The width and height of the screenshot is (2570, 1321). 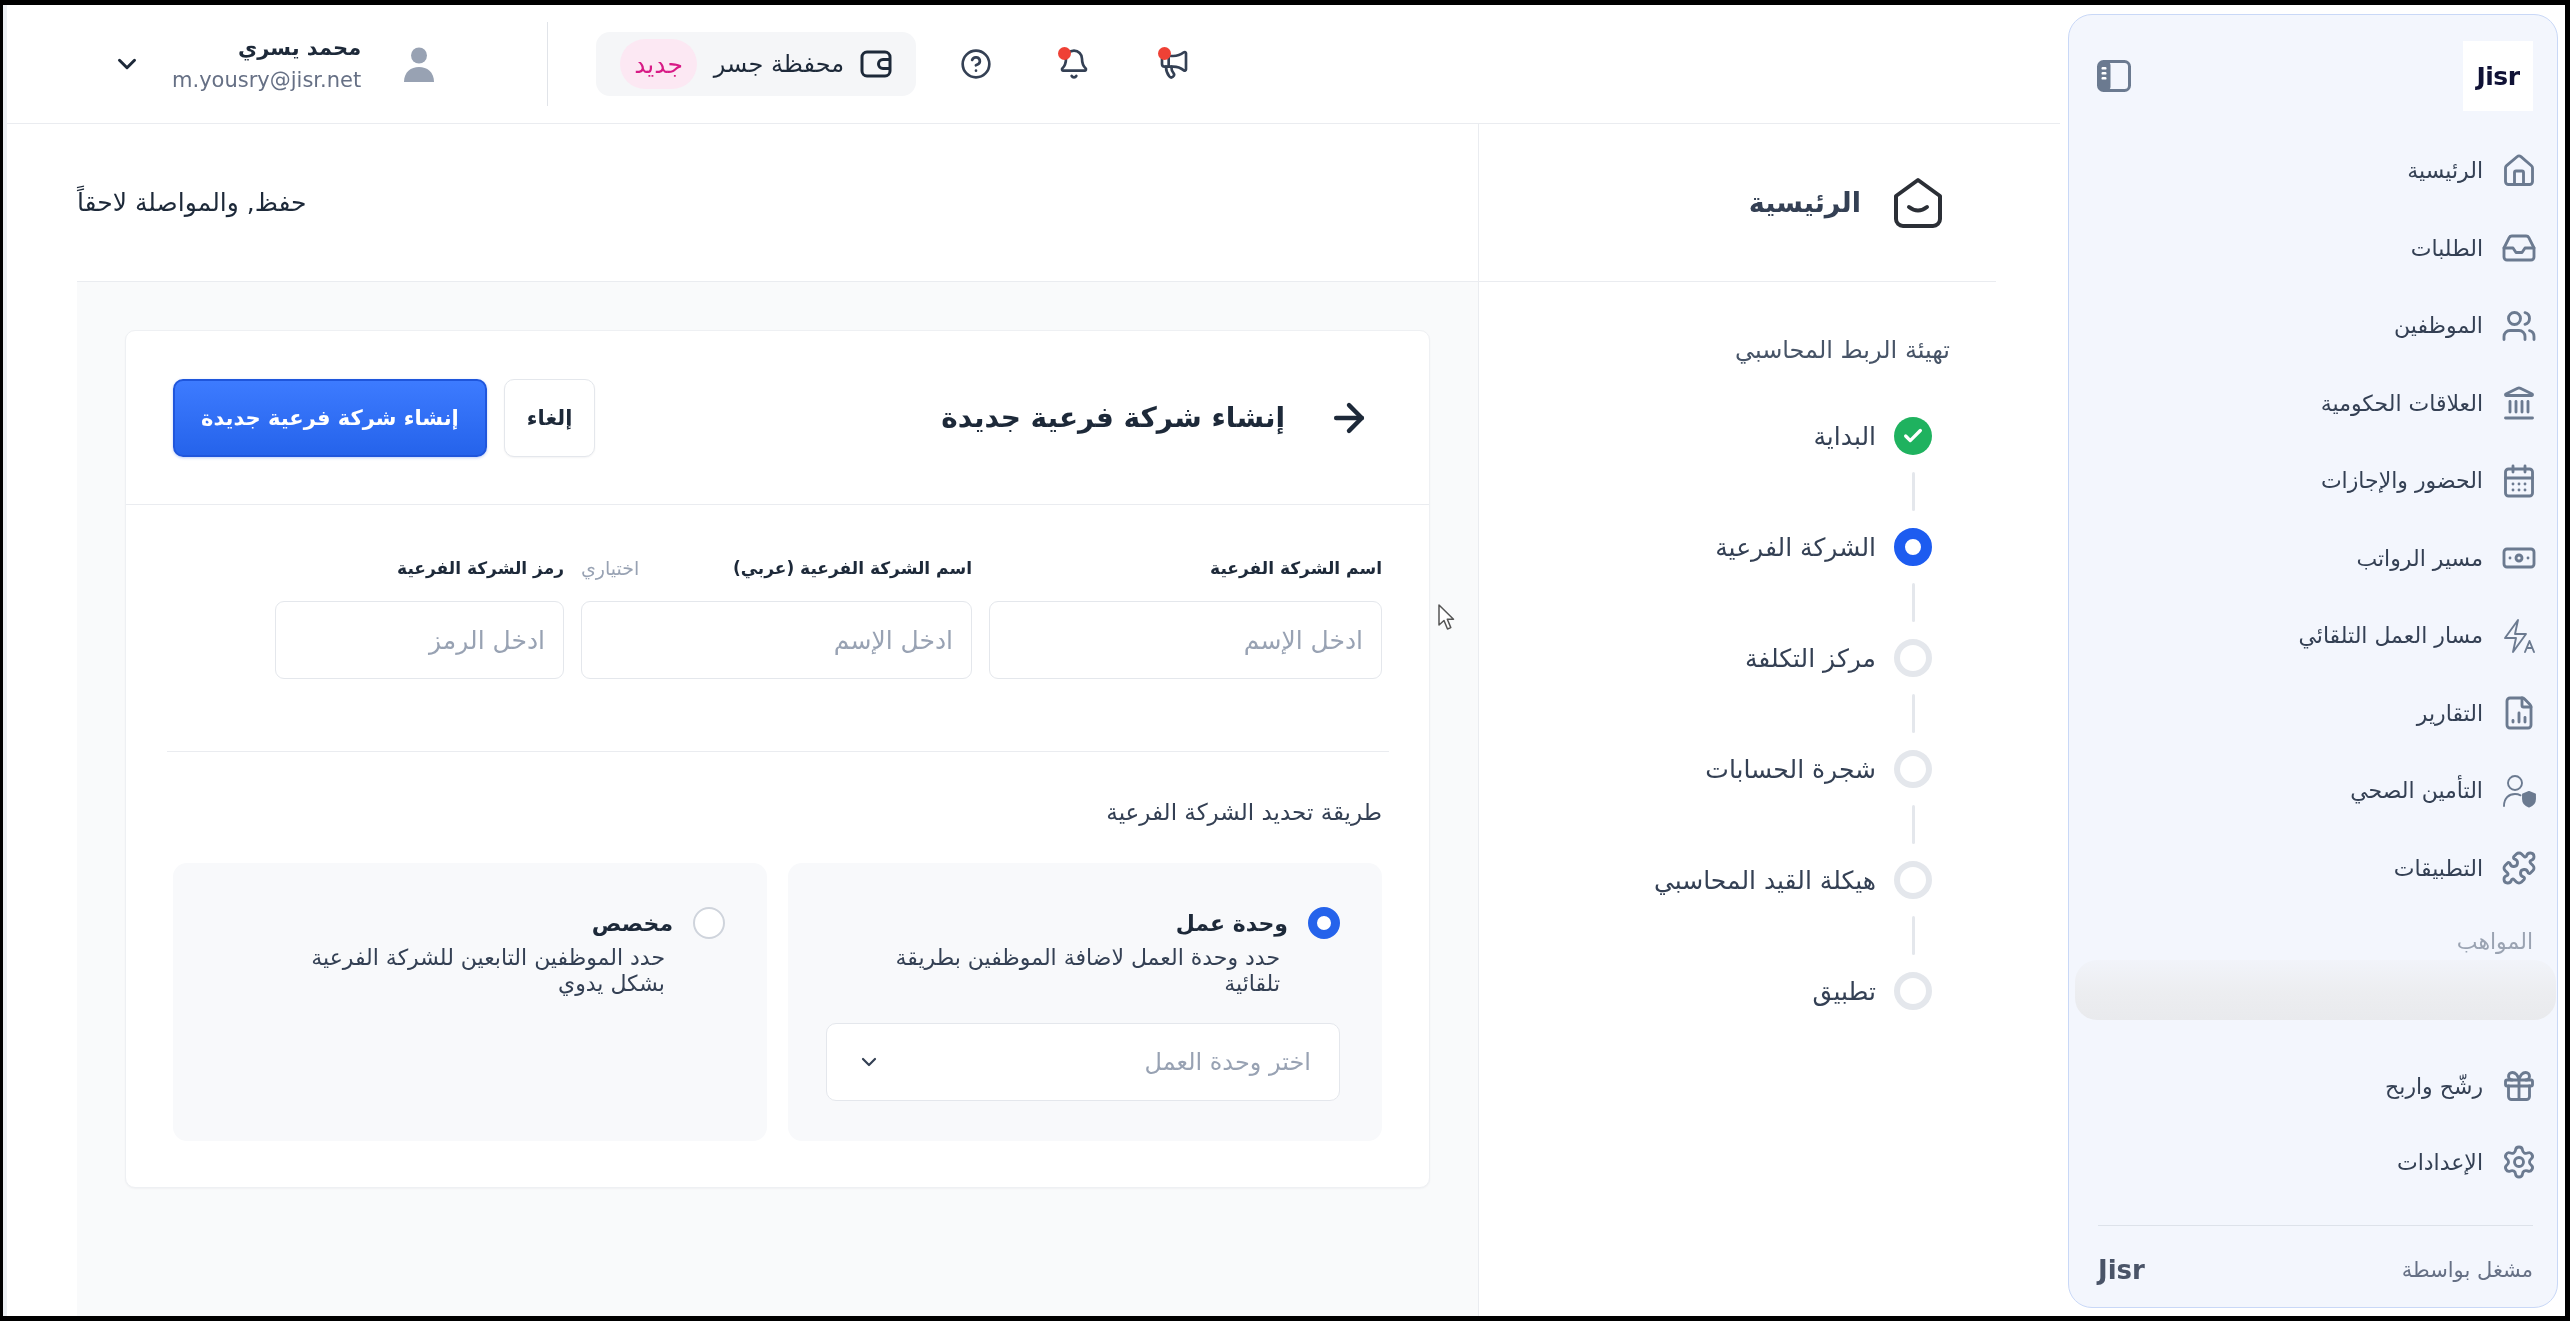 What do you see at coordinates (2476, 713) in the screenshot?
I see `nav-item: التقارير` at bounding box center [2476, 713].